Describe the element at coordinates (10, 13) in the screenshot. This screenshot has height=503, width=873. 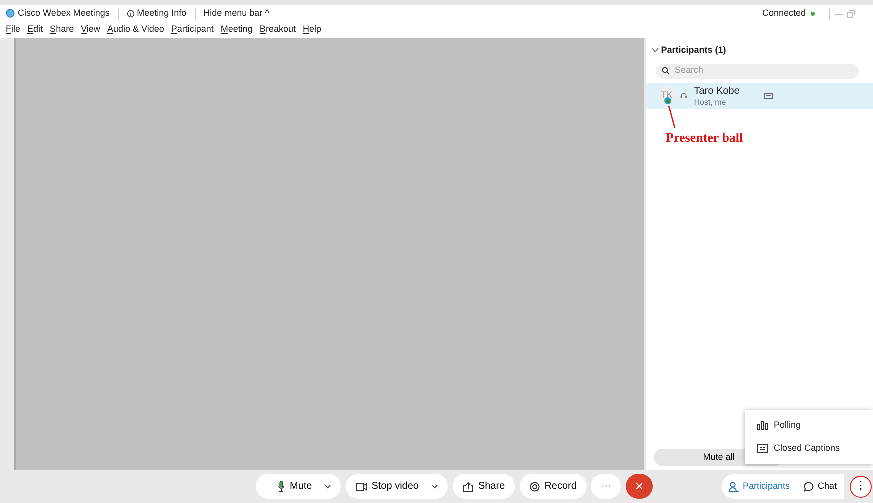
I see `webex-logo-icon` at that location.